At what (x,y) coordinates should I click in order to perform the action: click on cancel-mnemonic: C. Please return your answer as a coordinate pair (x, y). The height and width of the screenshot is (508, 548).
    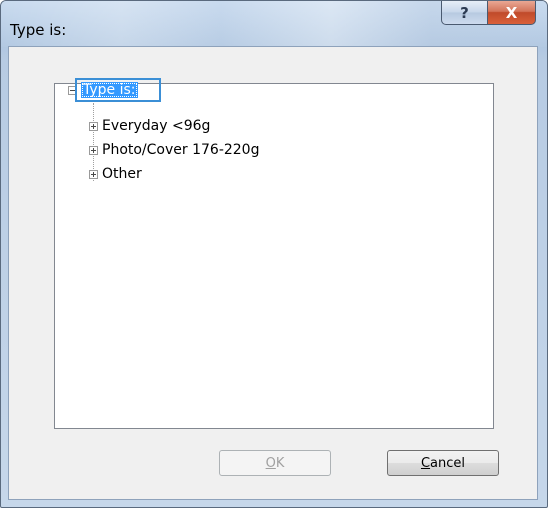
    Looking at the image, I should click on (425, 463).